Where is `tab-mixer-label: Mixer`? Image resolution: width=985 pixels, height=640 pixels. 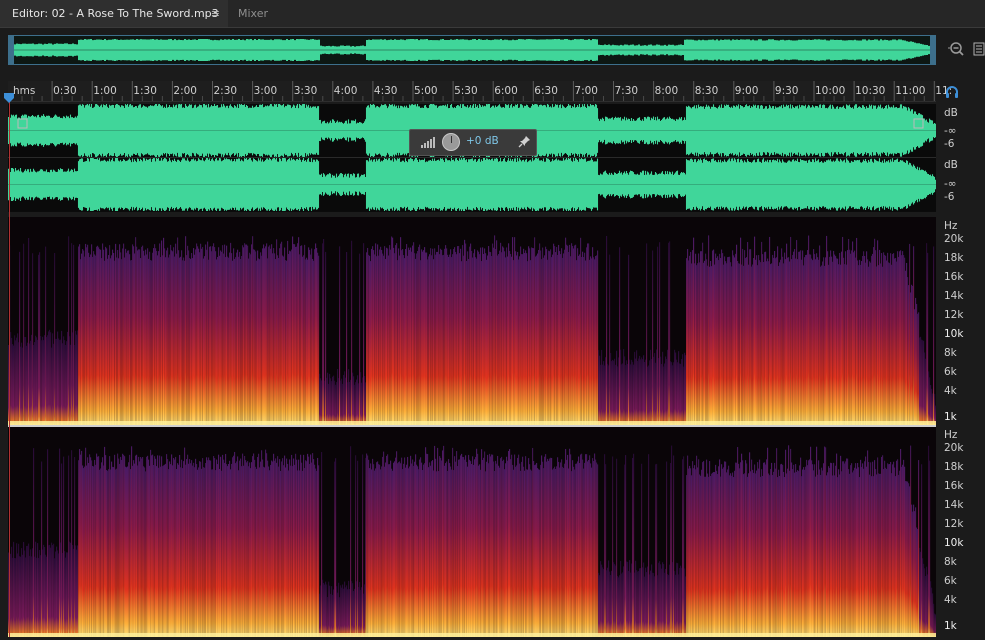 tab-mixer-label: Mixer is located at coordinates (253, 13).